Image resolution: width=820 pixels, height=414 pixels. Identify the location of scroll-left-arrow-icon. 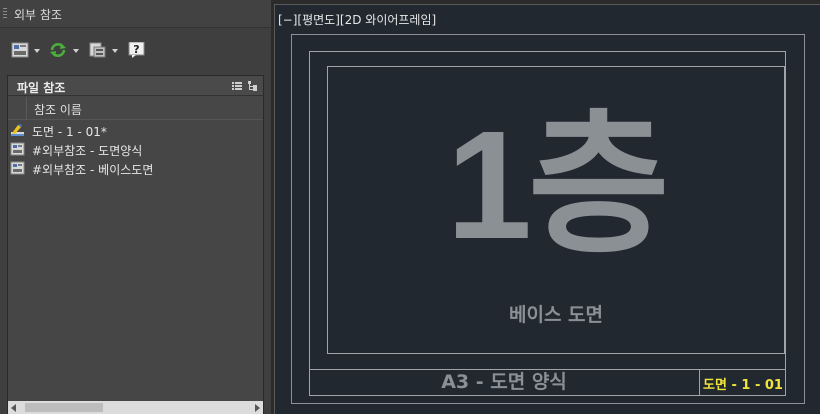
(13, 408).